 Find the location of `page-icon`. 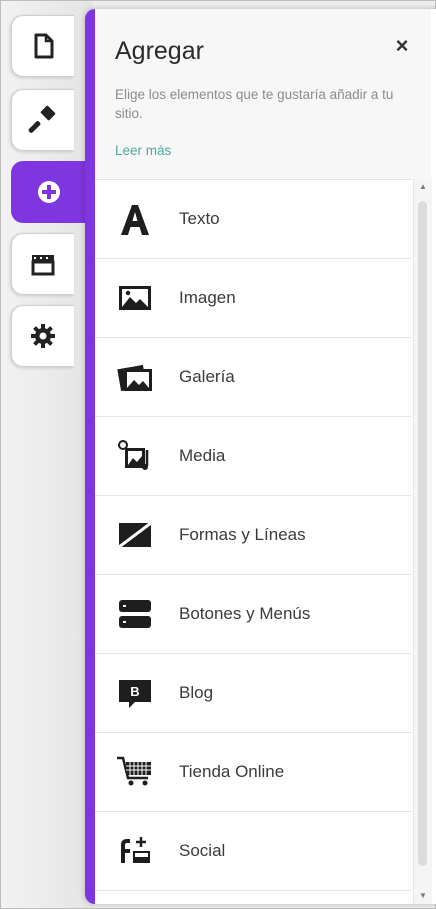

page-icon is located at coordinates (44, 46).